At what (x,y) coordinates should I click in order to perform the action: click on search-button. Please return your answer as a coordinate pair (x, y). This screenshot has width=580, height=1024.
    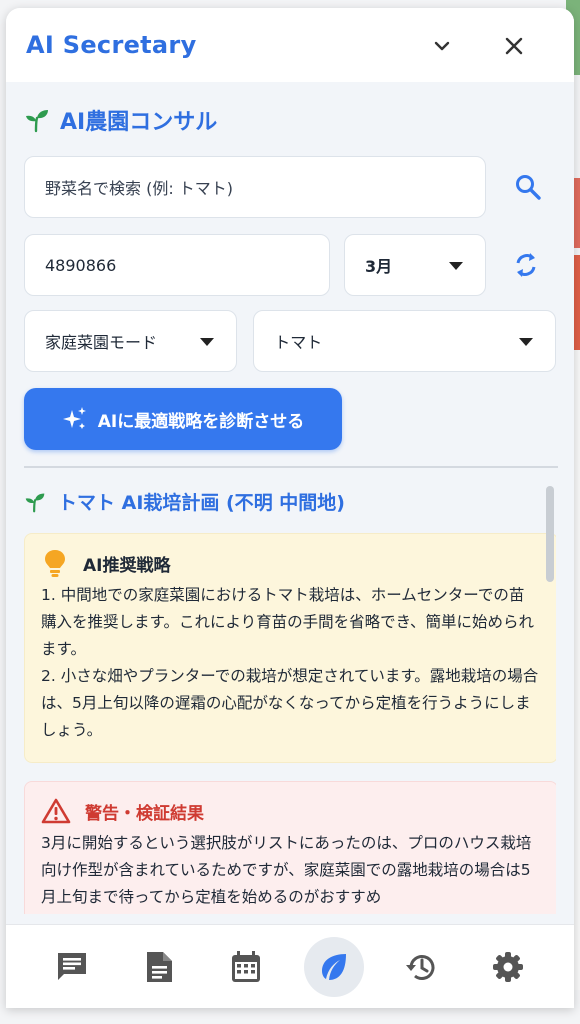
    Looking at the image, I should click on (528, 187).